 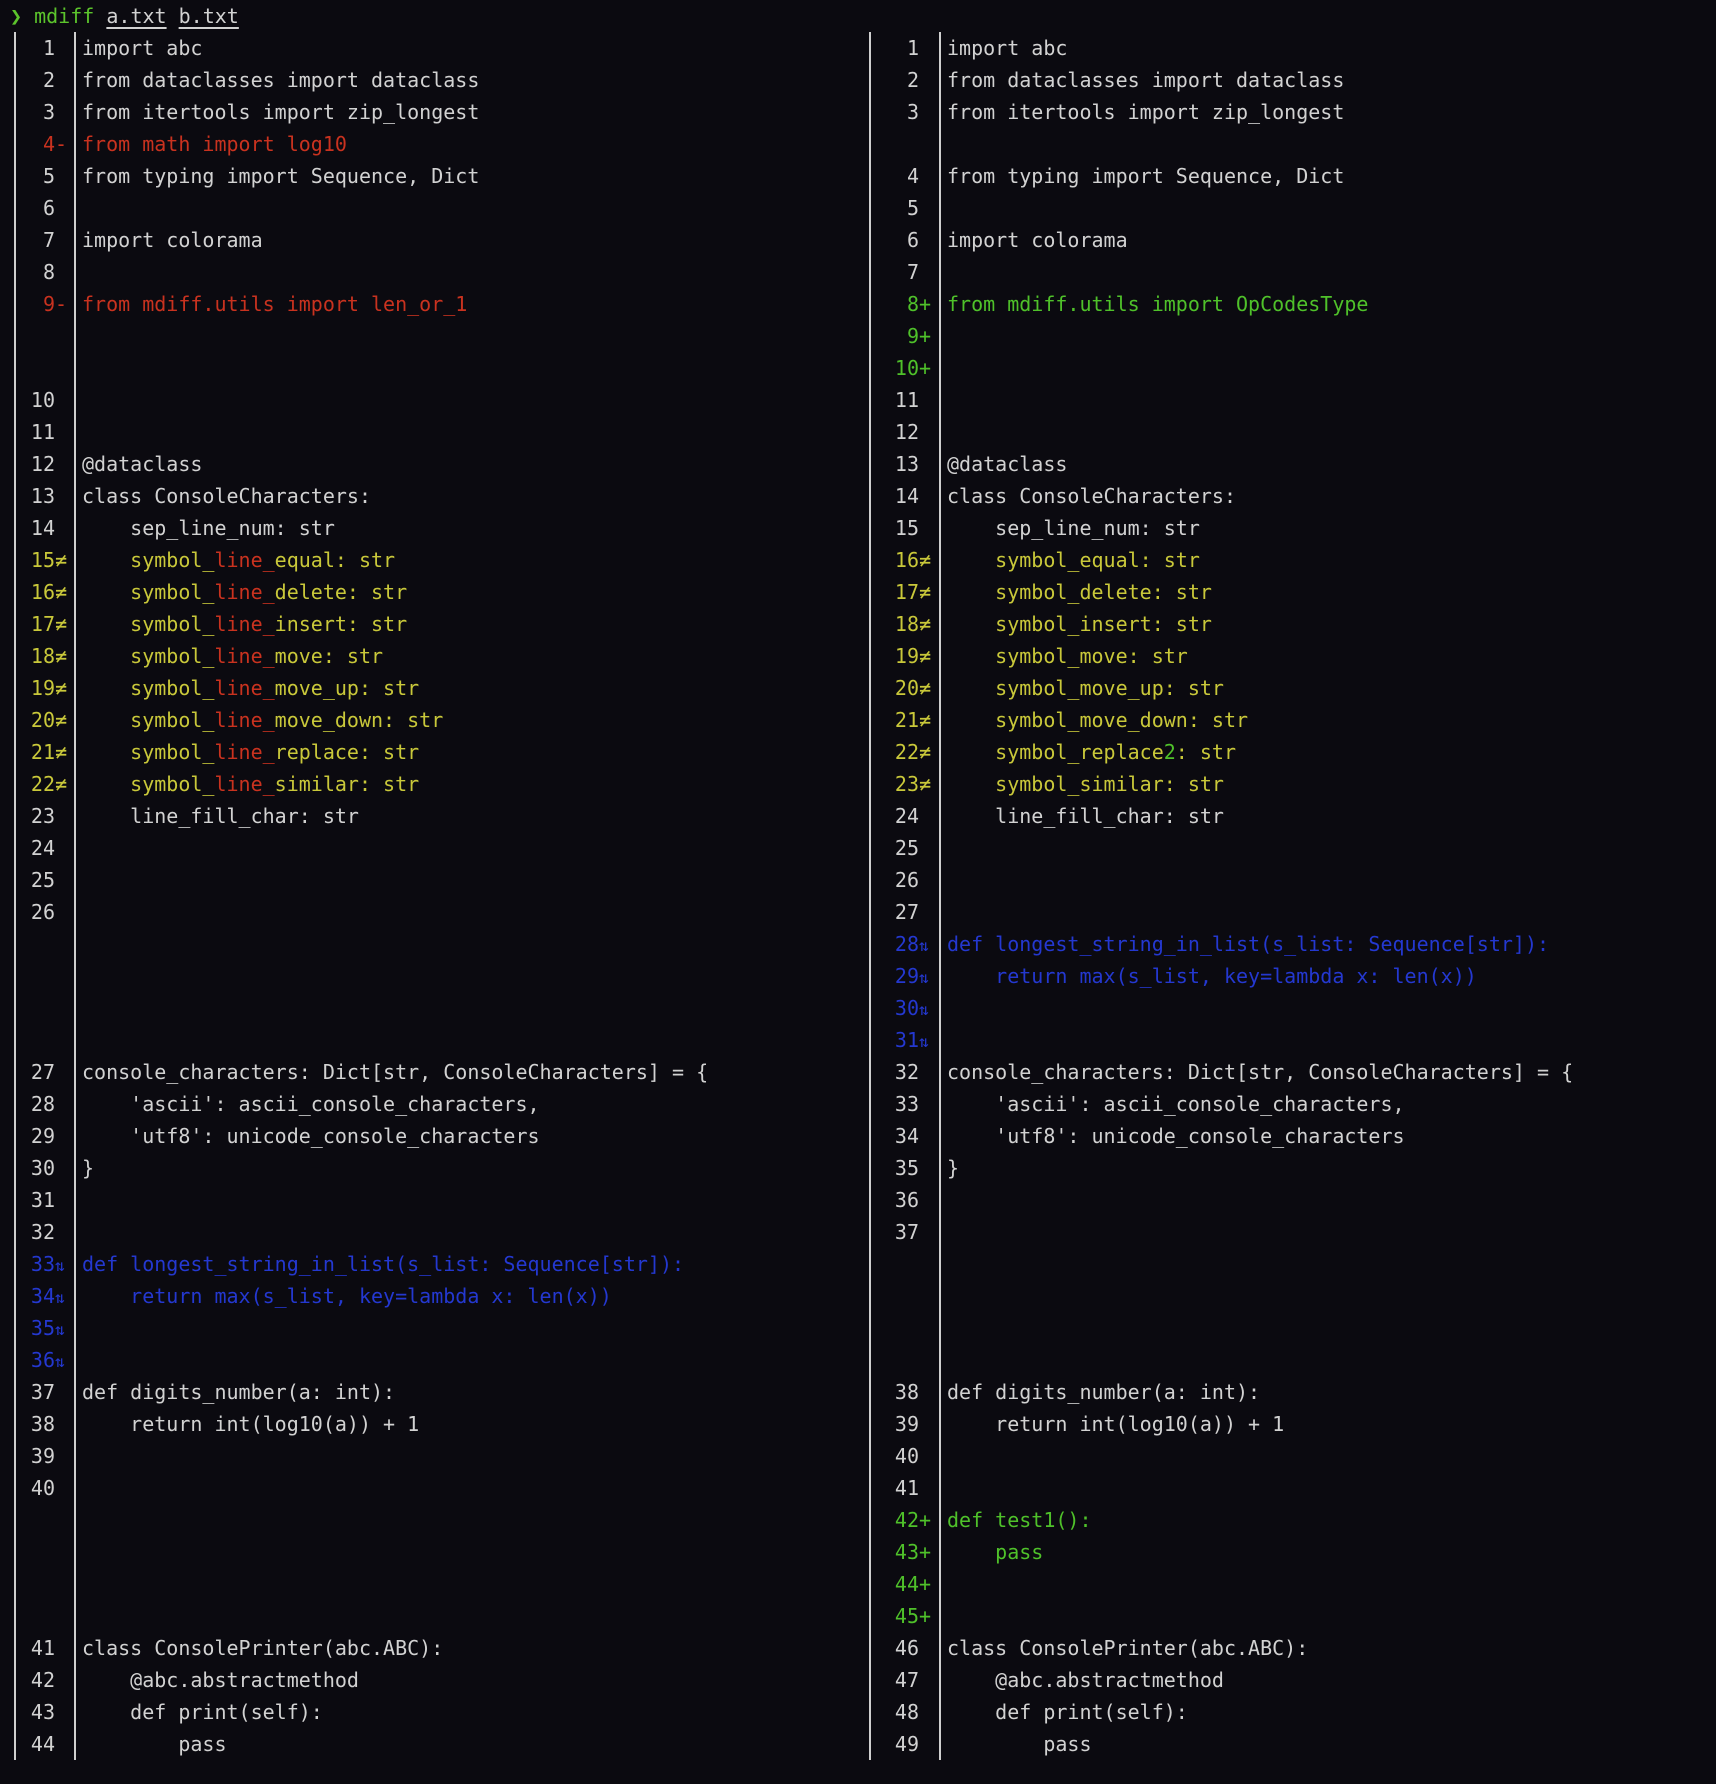 I want to click on right-diff-line: 20≠ symbol_move_up: str, so click(x=1293, y=688).